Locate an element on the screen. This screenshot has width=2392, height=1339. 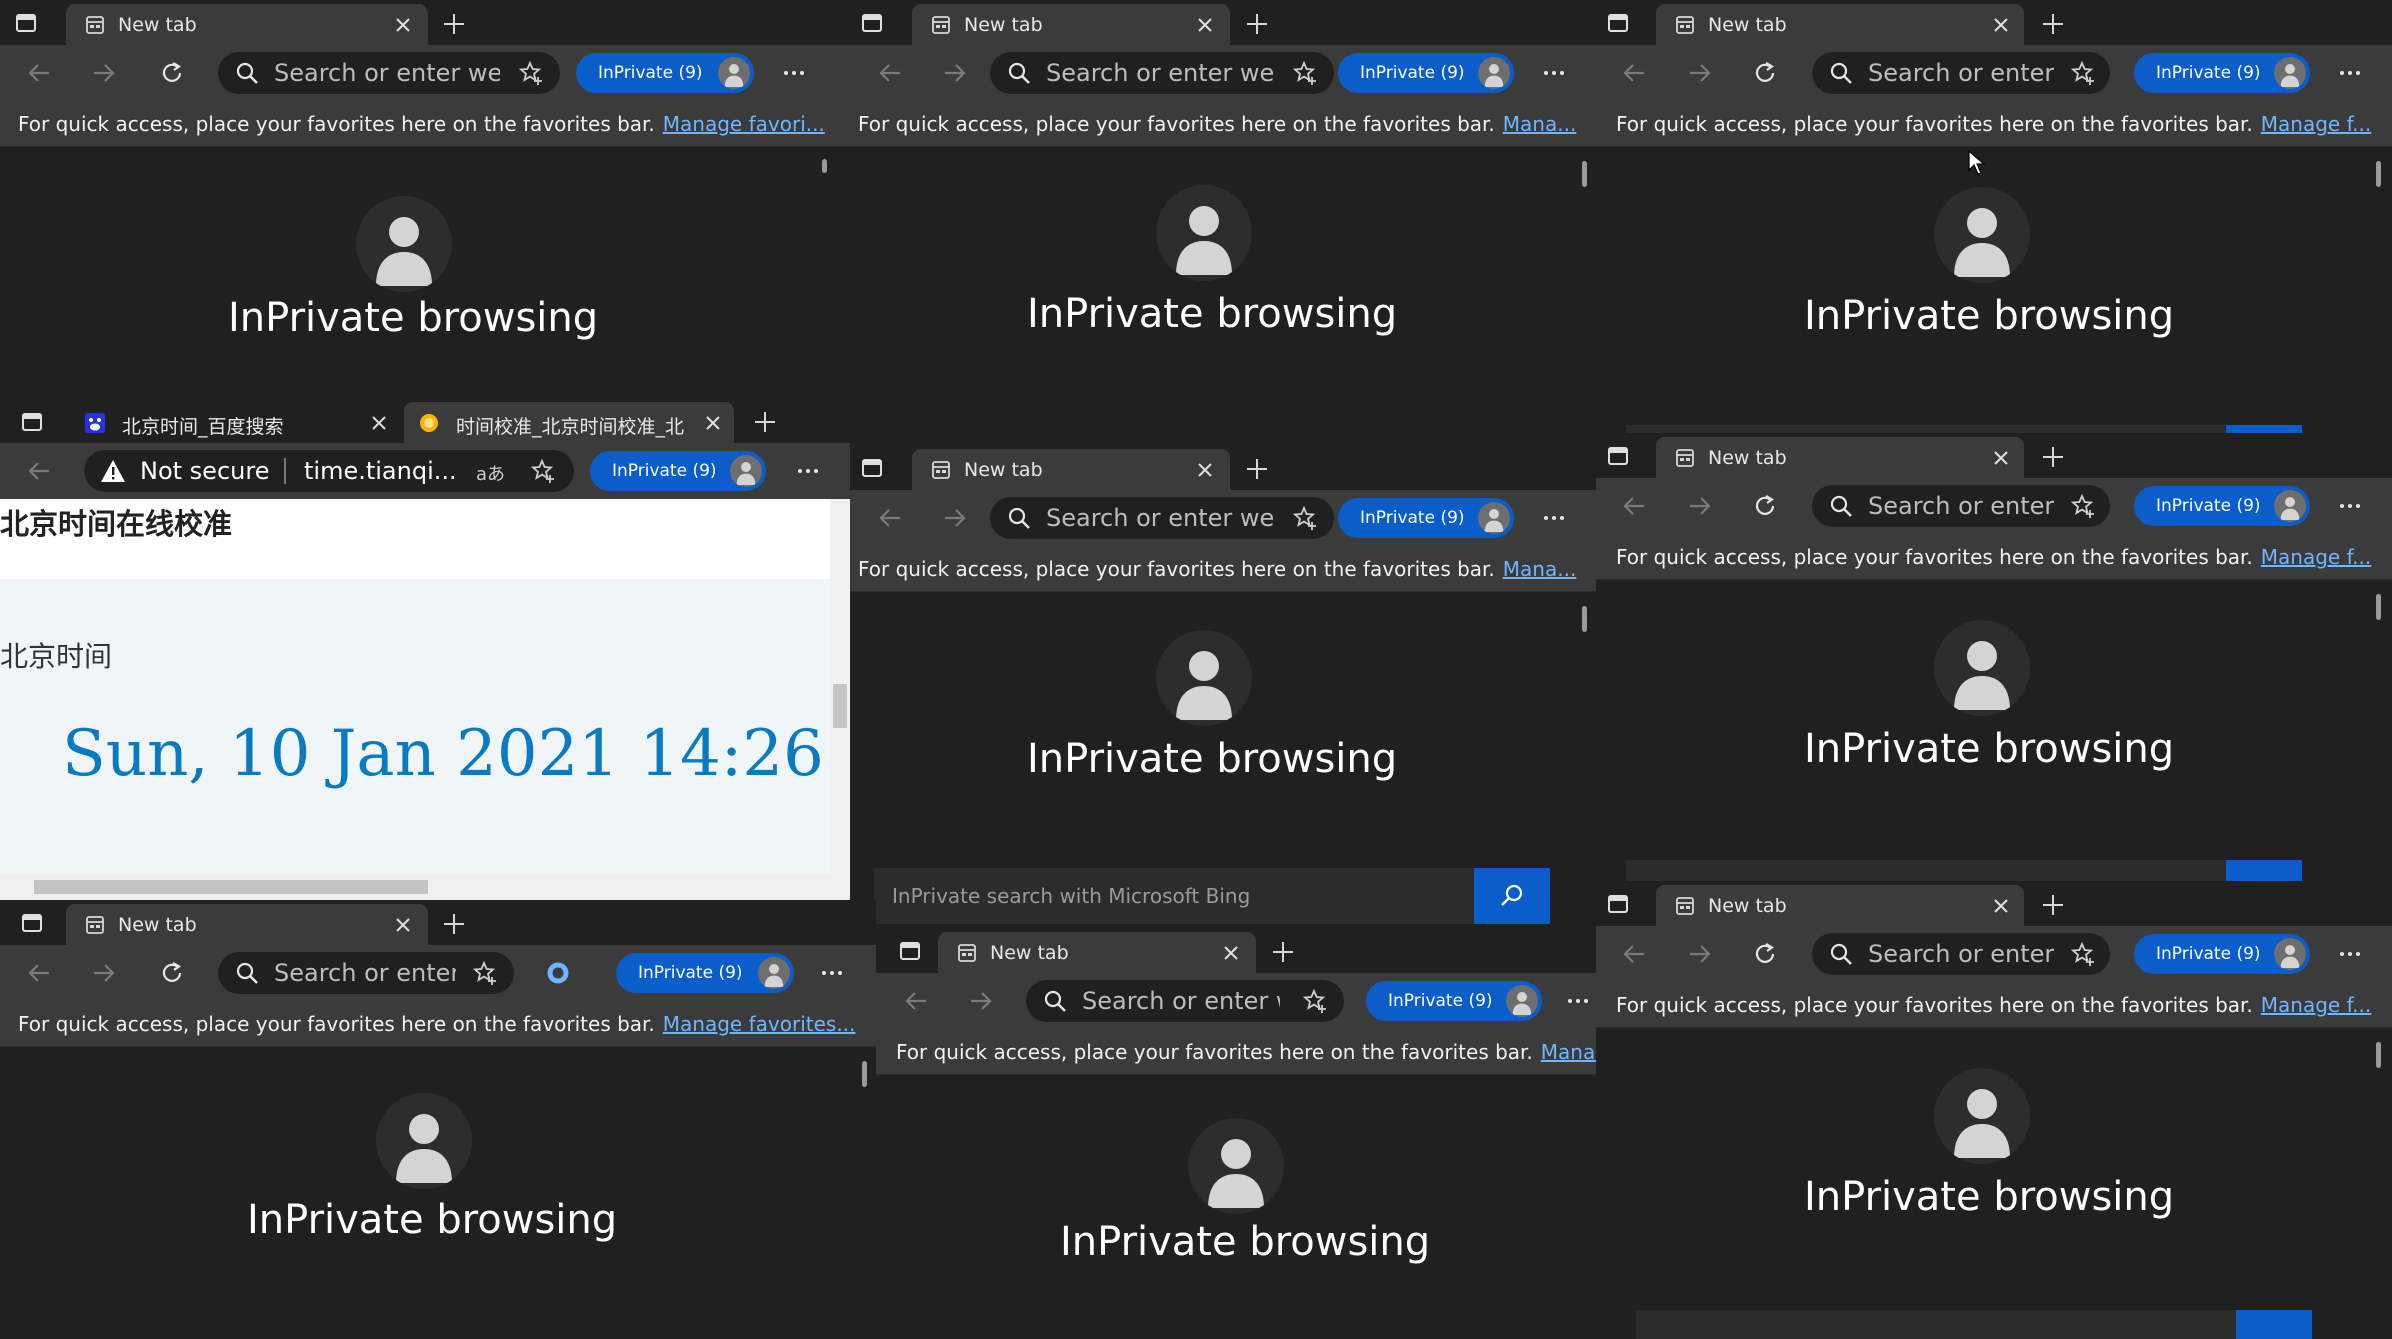
vertical-scrollbar is located at coordinates (840, 686).